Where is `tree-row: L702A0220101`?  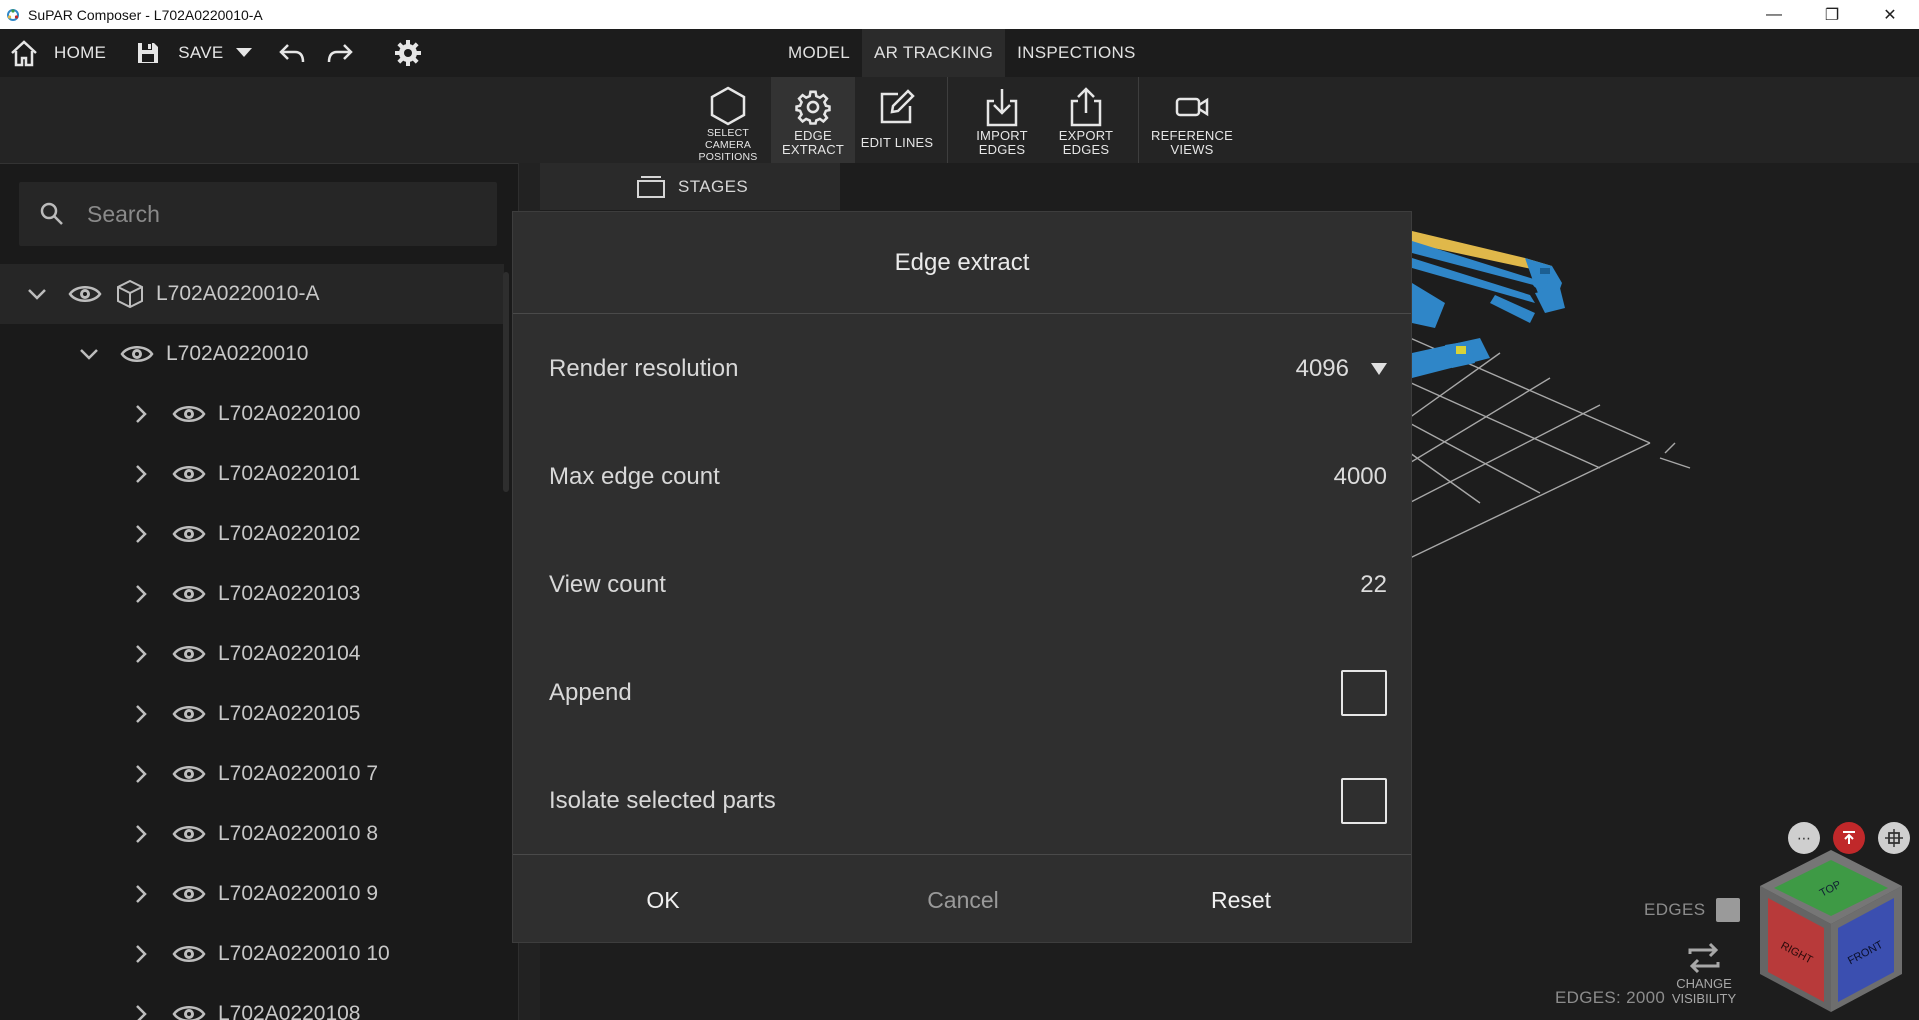 tree-row: L702A0220101 is located at coordinates (252, 474).